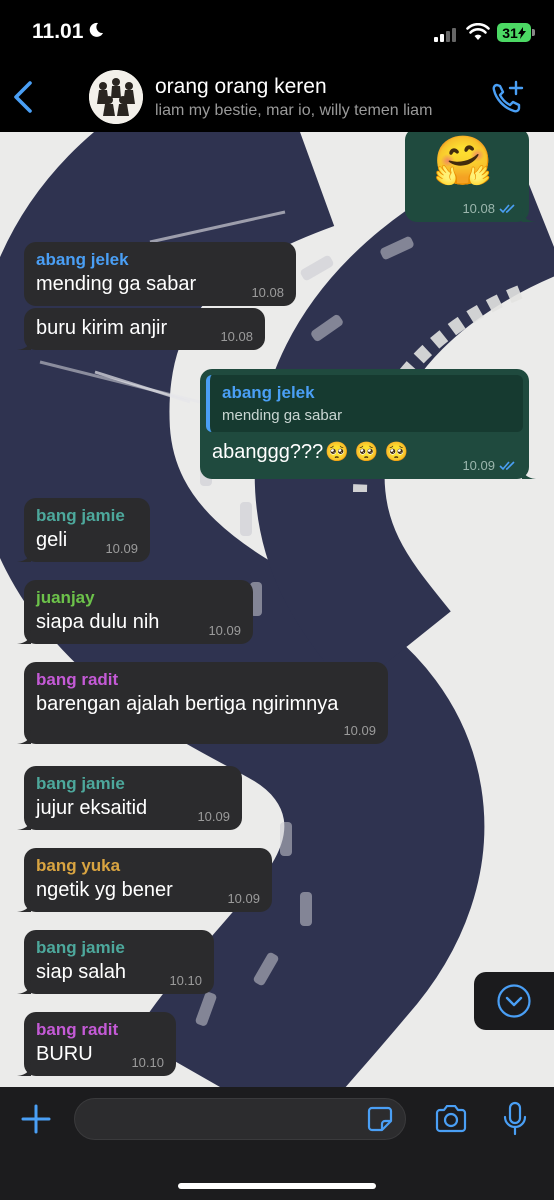 This screenshot has height=1200, width=554. Describe the element at coordinates (507, 98) in the screenshot. I see `add-call-icon` at that location.